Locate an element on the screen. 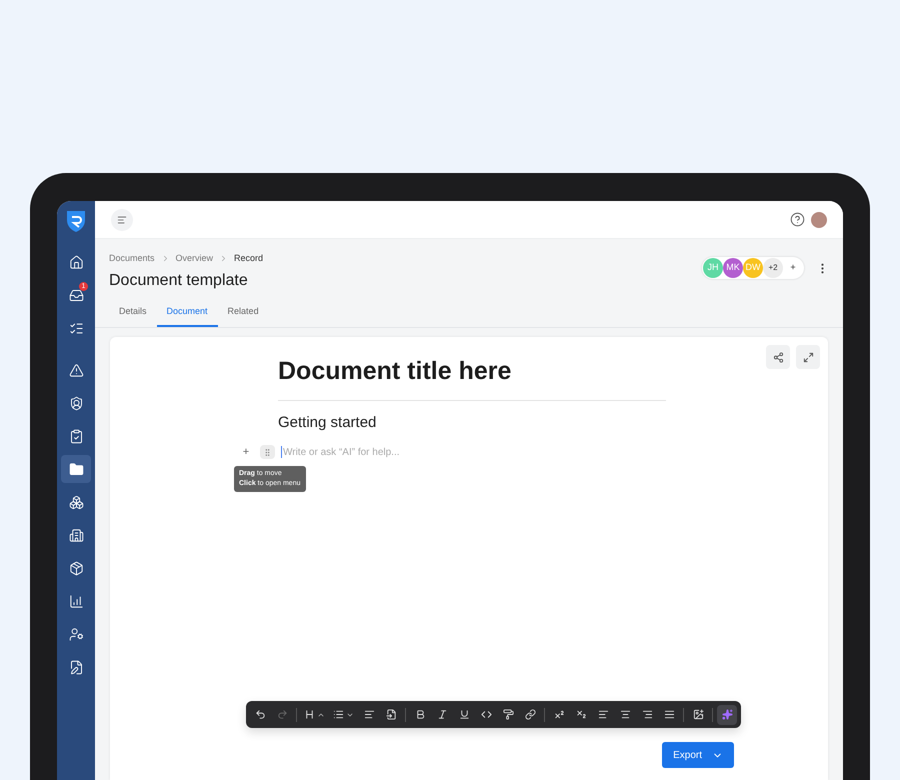 Image resolution: width=900 pixels, height=780 pixels. tab: Related is located at coordinates (243, 315).